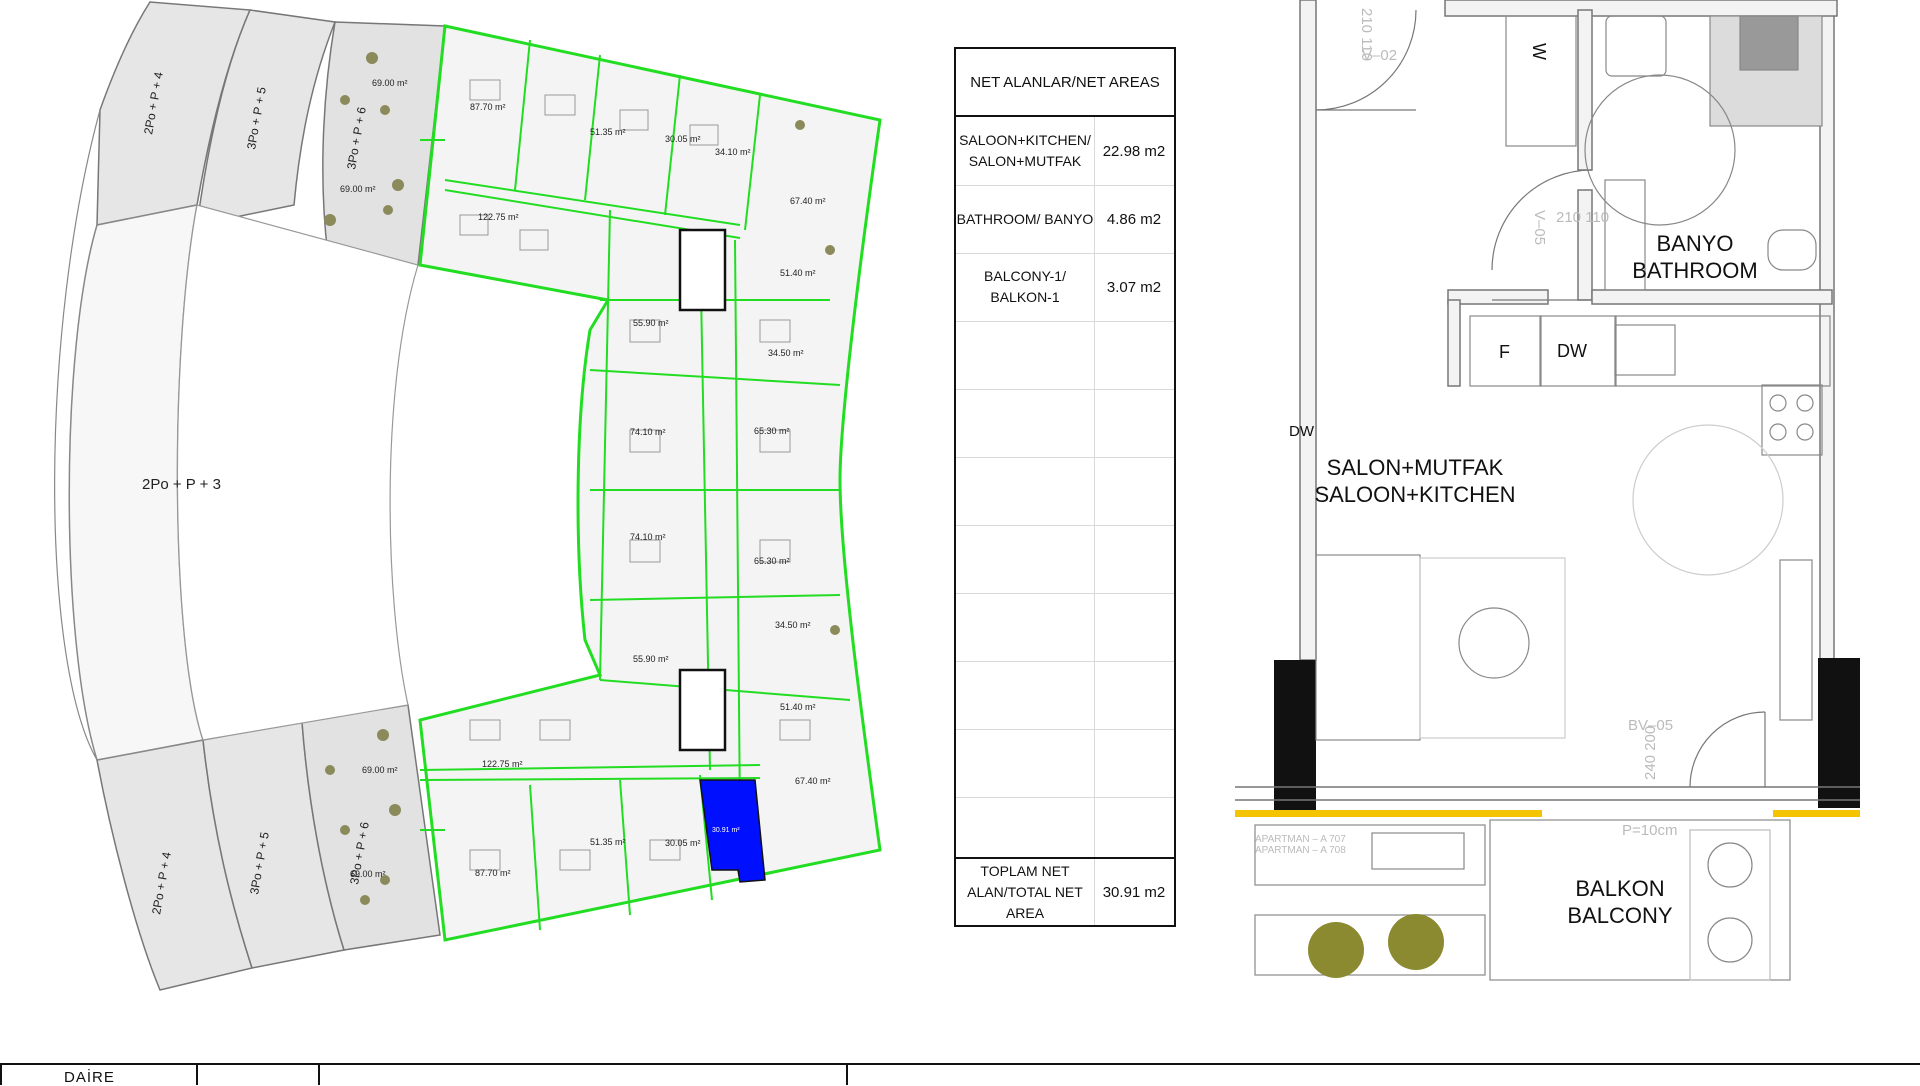  I want to click on living-label: SALON+MUTFAK SALOON+KITCHEN, so click(1415, 481).